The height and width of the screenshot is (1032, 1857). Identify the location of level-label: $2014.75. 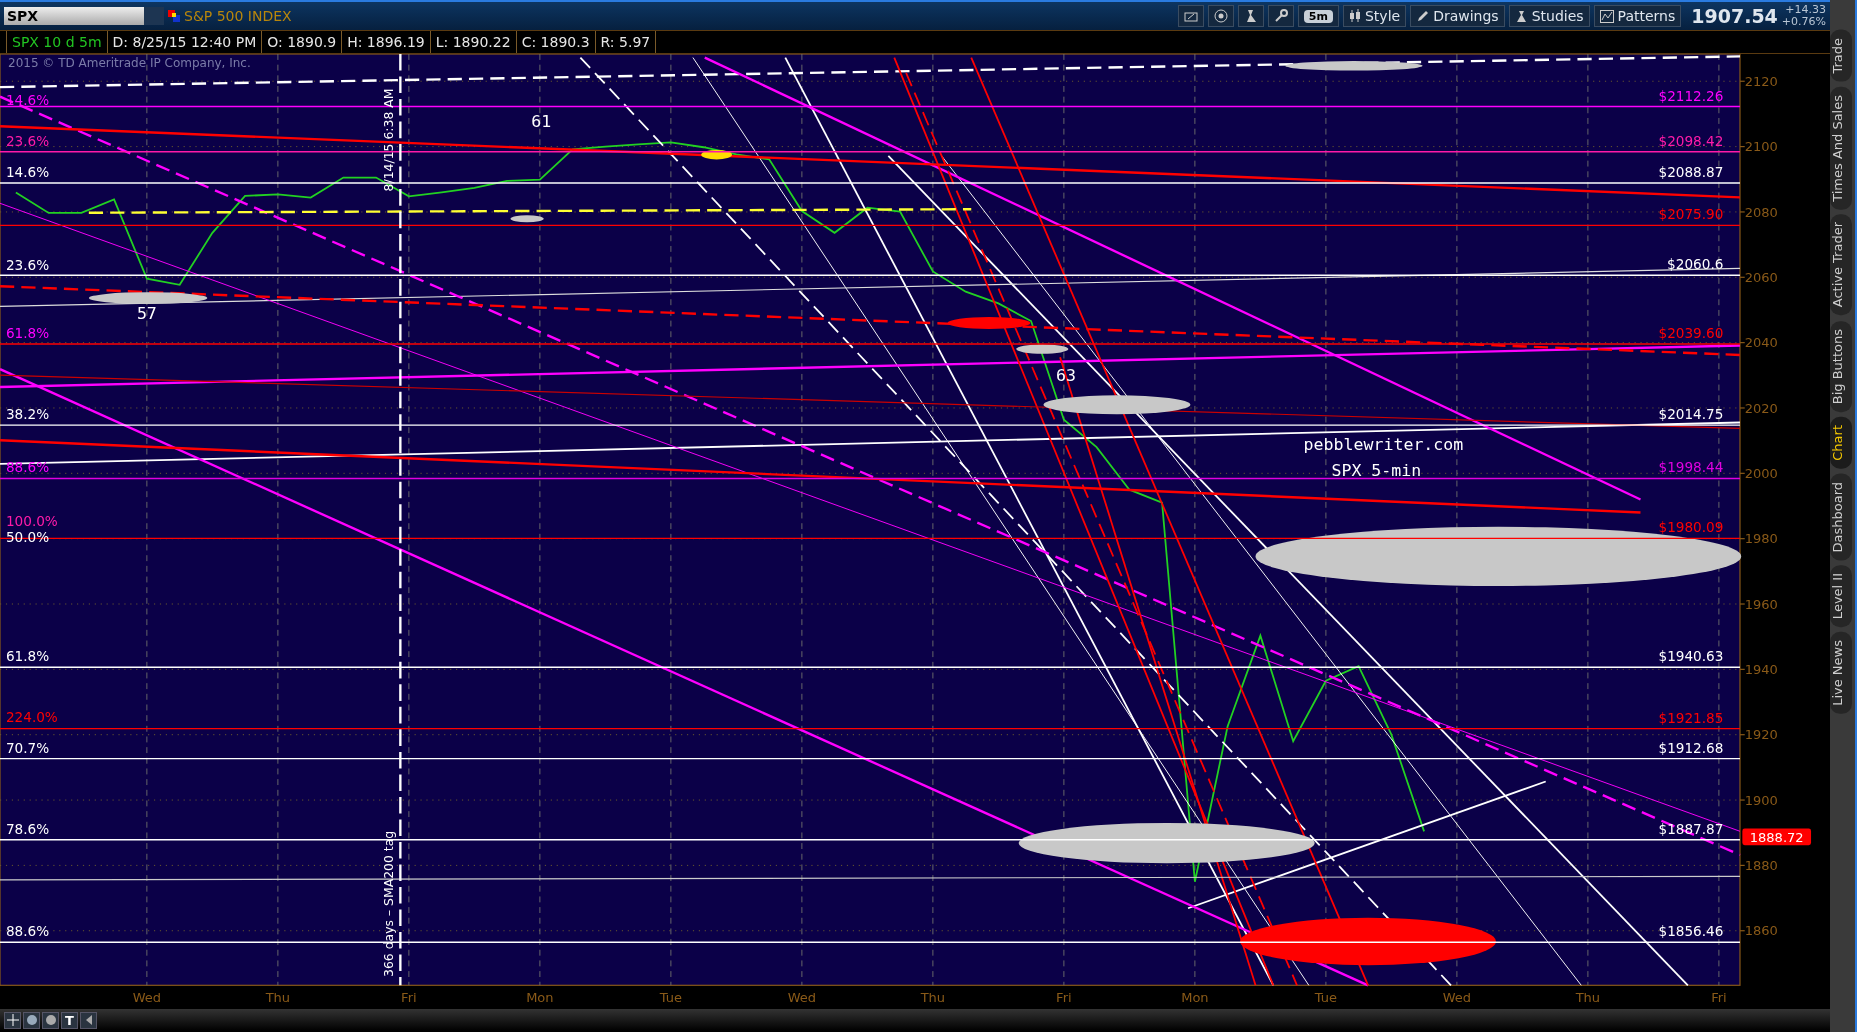
(1691, 414).